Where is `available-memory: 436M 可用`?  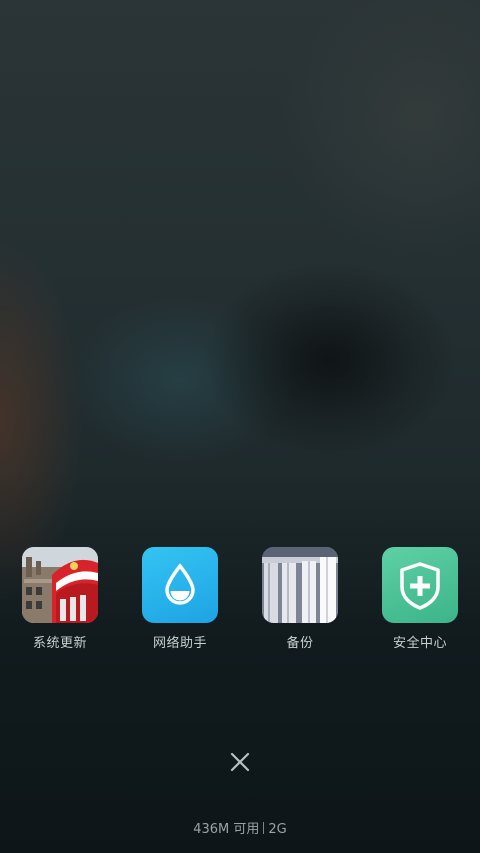
available-memory: 436M 可用 is located at coordinates (226, 829).